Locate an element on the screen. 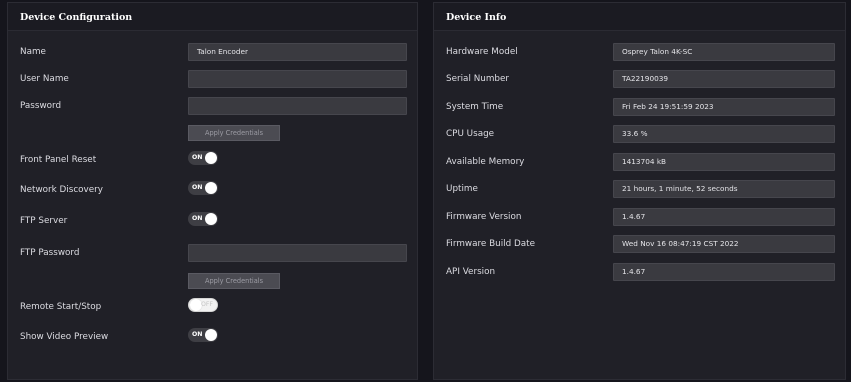 Image resolution: width=851 pixels, height=382 pixels. ftp-password-row: FTP Password is located at coordinates (213, 253).